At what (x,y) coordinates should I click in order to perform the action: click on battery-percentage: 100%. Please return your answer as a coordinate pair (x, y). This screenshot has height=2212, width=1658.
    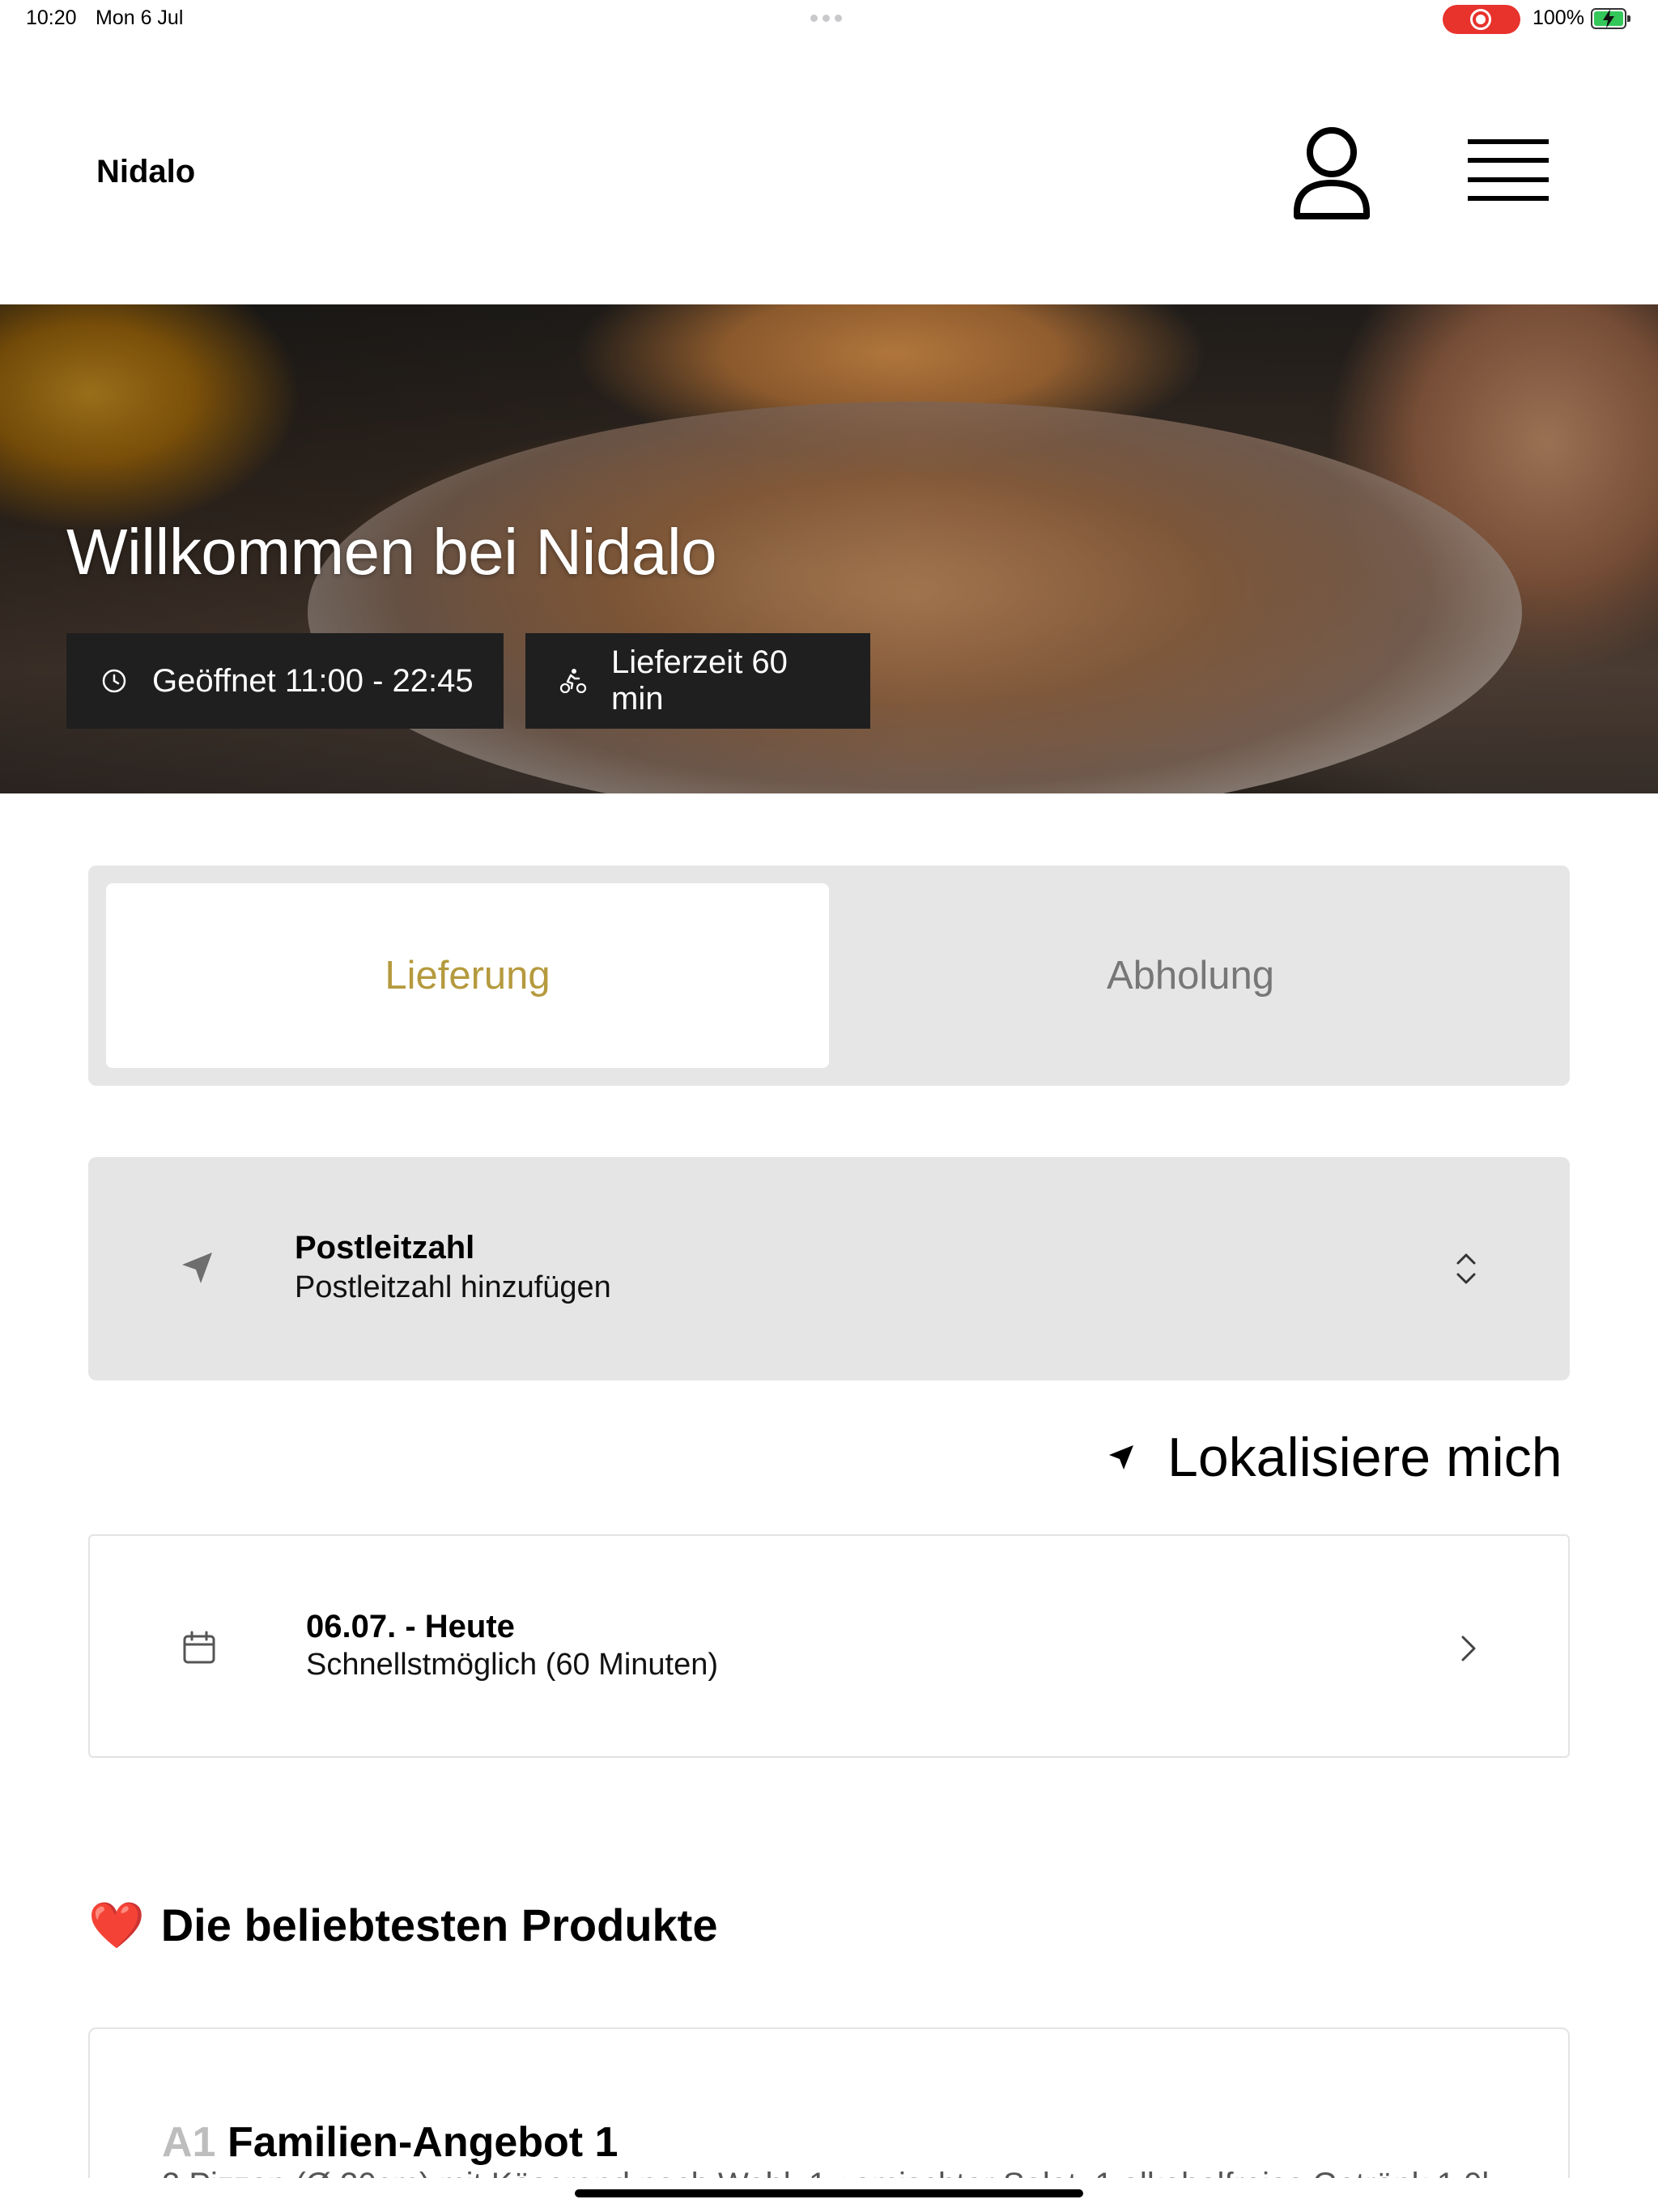
    Looking at the image, I should click on (1558, 18).